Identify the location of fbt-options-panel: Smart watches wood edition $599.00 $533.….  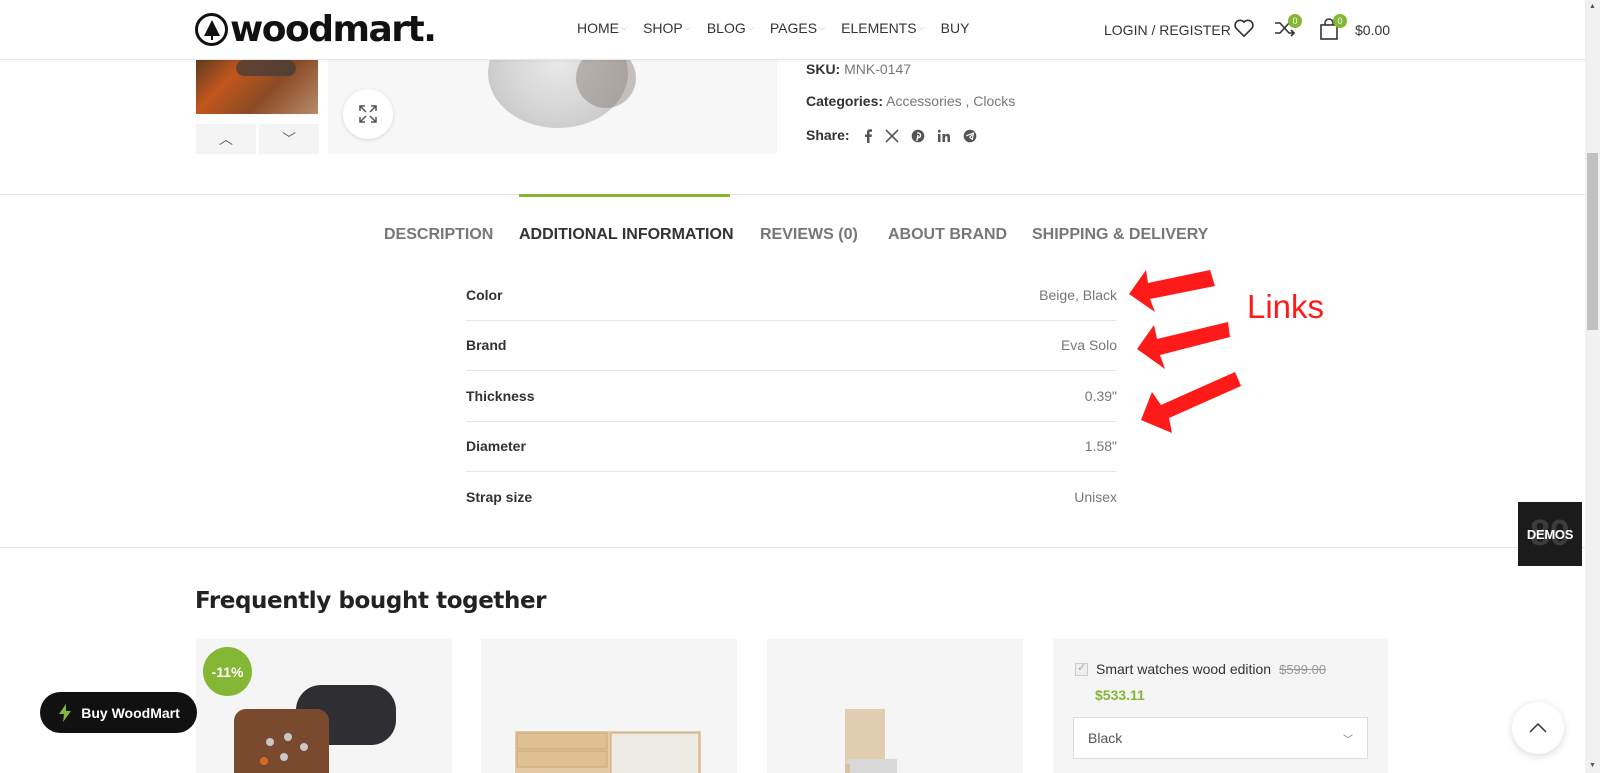
(1220, 706).